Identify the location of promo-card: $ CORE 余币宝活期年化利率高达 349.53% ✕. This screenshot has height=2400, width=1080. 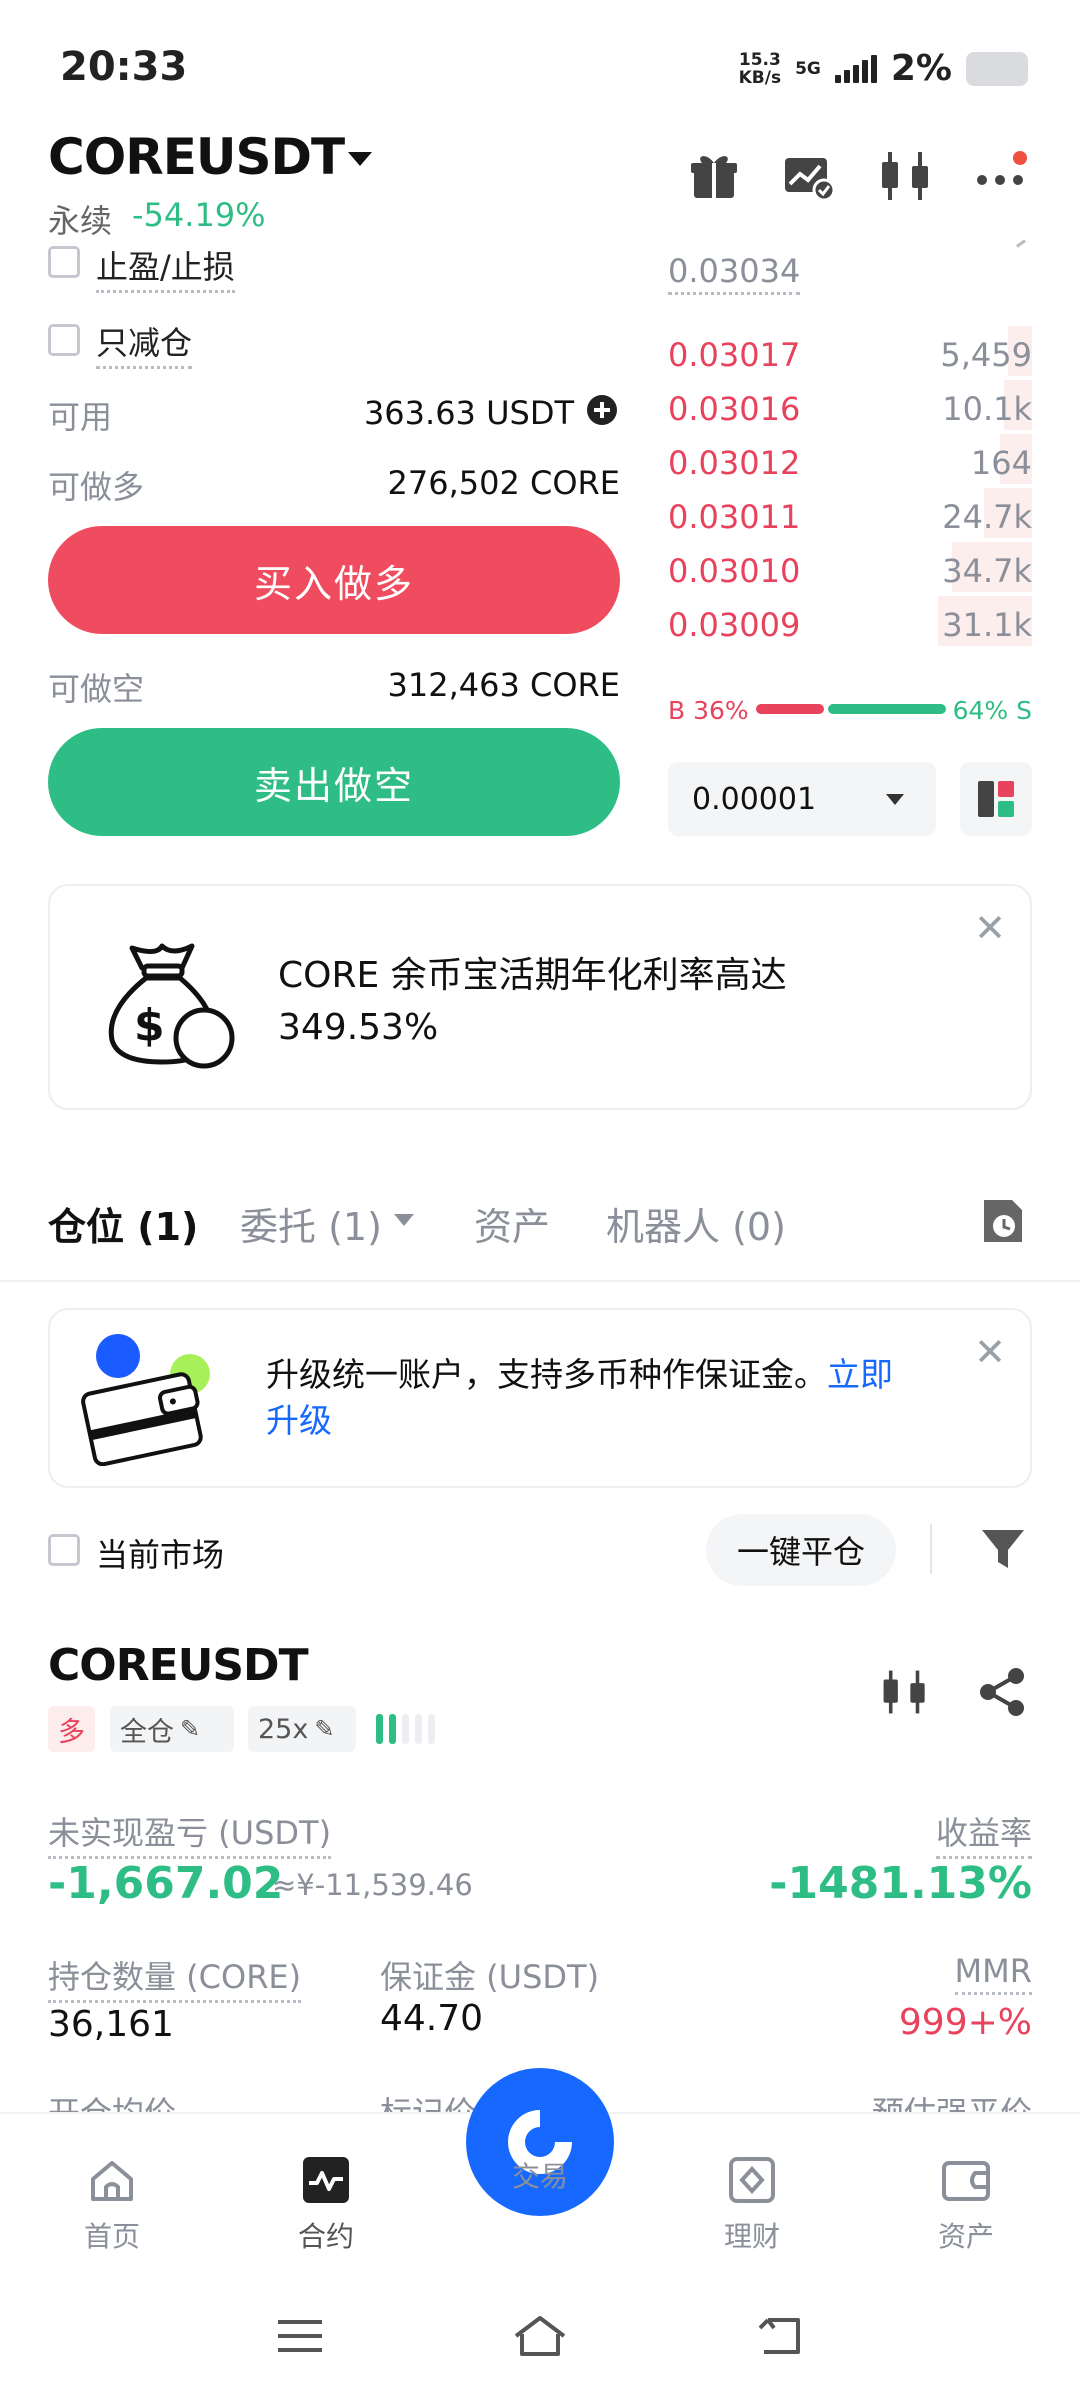
(540, 997).